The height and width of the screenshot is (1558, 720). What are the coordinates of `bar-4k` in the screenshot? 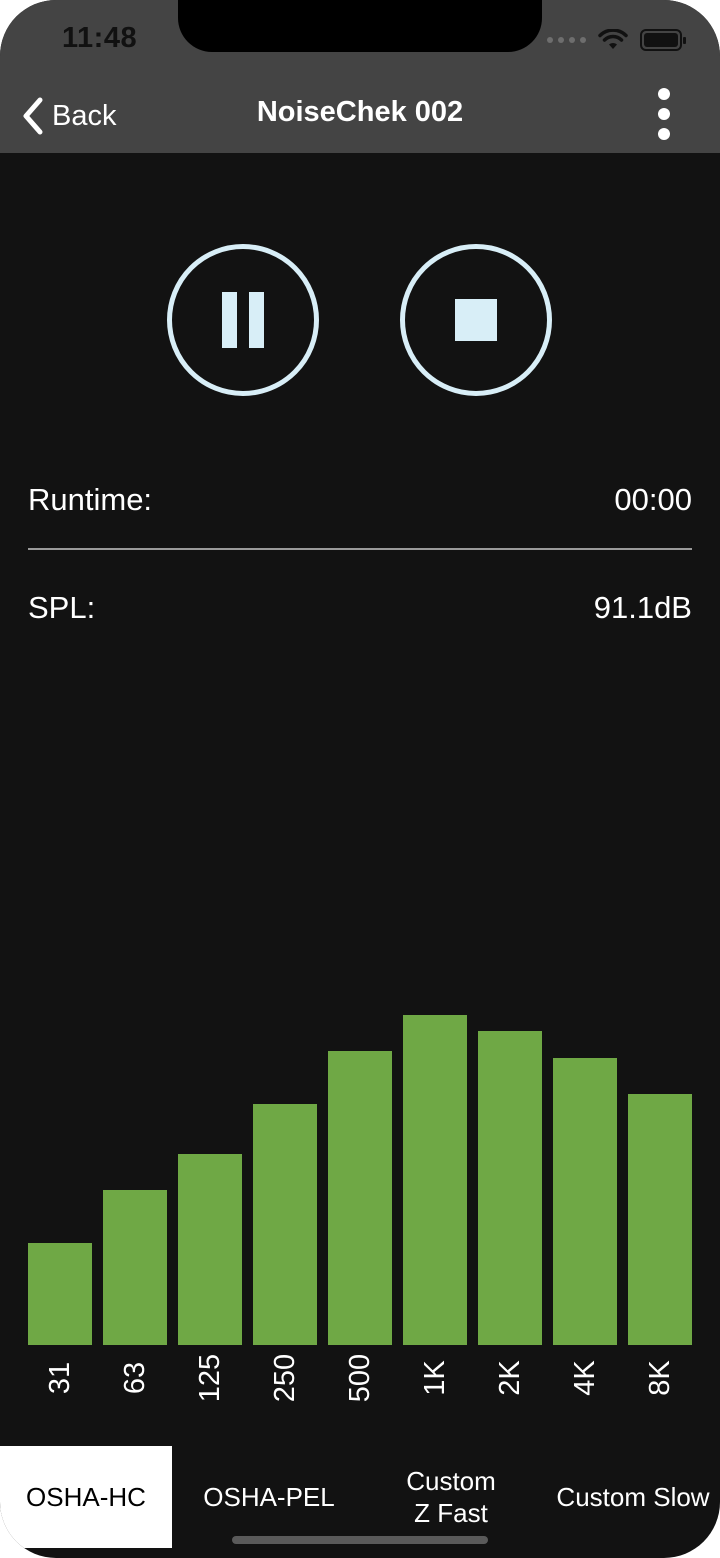 It's located at (585, 1201).